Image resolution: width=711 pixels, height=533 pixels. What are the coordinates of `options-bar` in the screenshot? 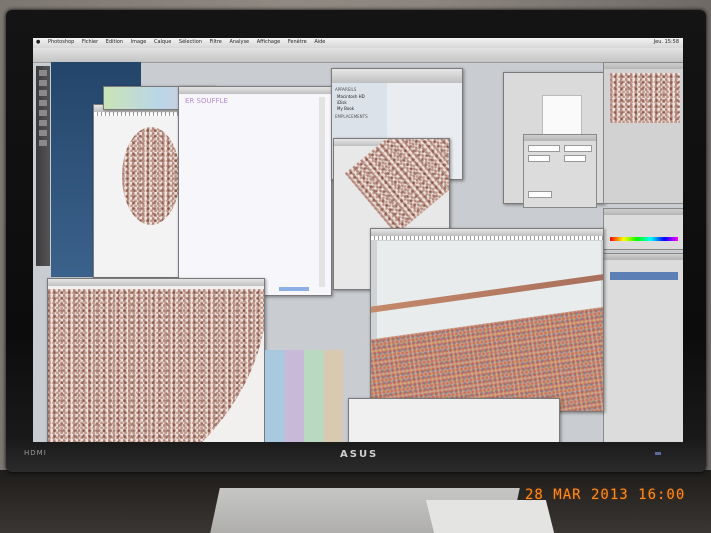 It's located at (358, 55).